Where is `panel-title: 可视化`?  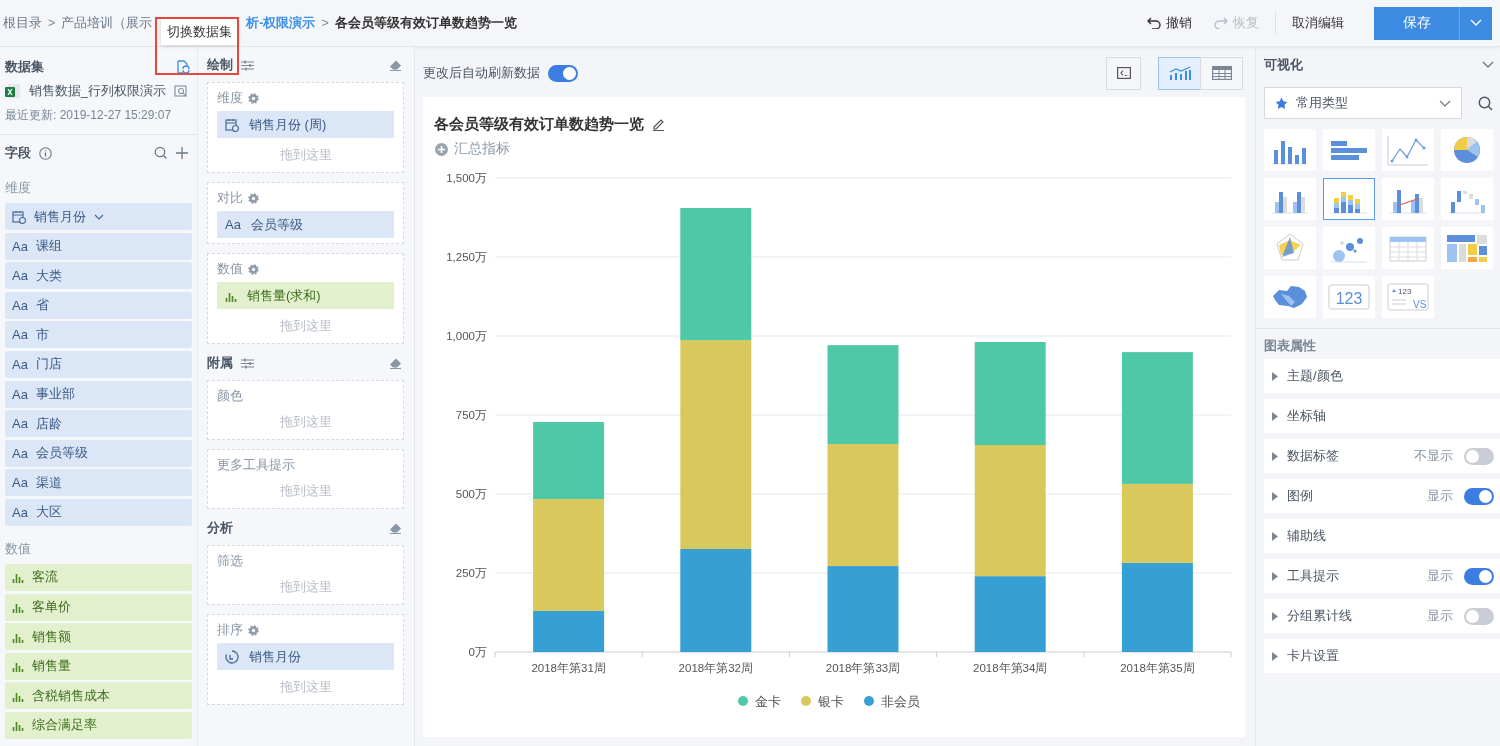
panel-title: 可视化 is located at coordinates (1283, 65).